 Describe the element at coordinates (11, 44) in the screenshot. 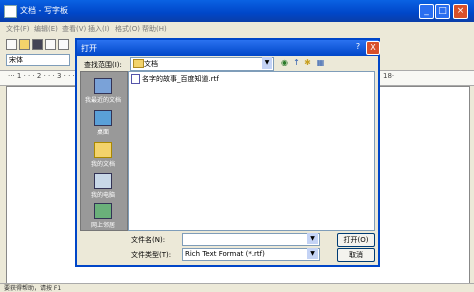

I see `new-icon` at that location.